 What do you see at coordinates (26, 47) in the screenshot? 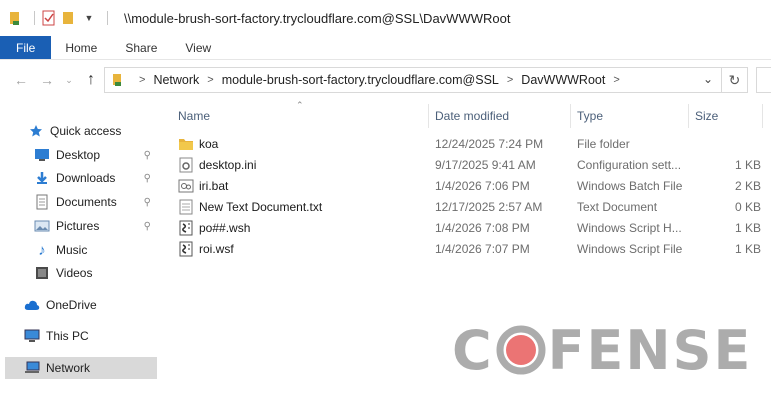
I see `tab-file: File` at bounding box center [26, 47].